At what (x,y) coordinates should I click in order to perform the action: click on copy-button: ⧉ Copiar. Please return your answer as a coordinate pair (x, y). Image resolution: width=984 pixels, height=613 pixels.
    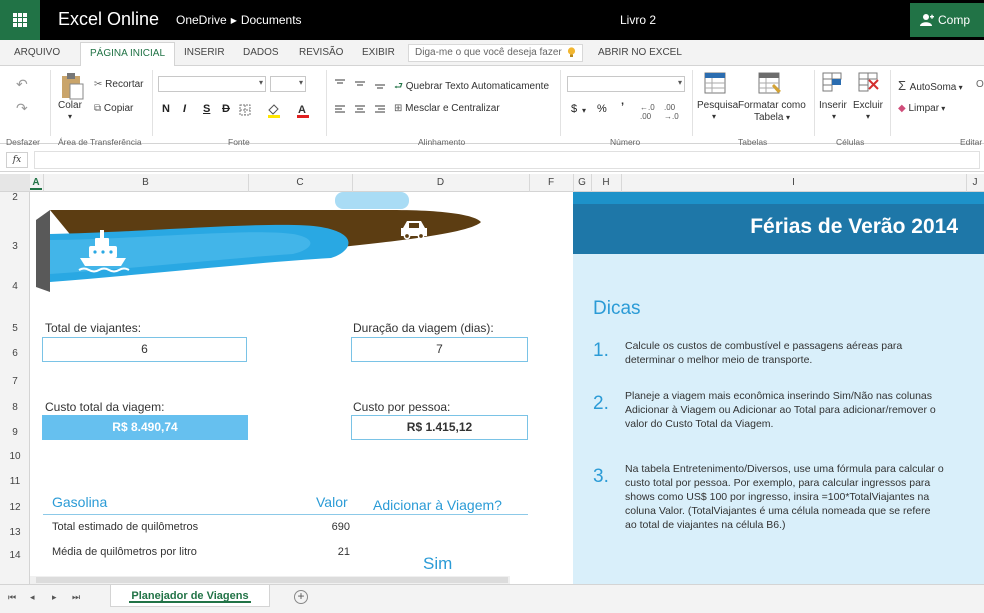
    Looking at the image, I should click on (113, 108).